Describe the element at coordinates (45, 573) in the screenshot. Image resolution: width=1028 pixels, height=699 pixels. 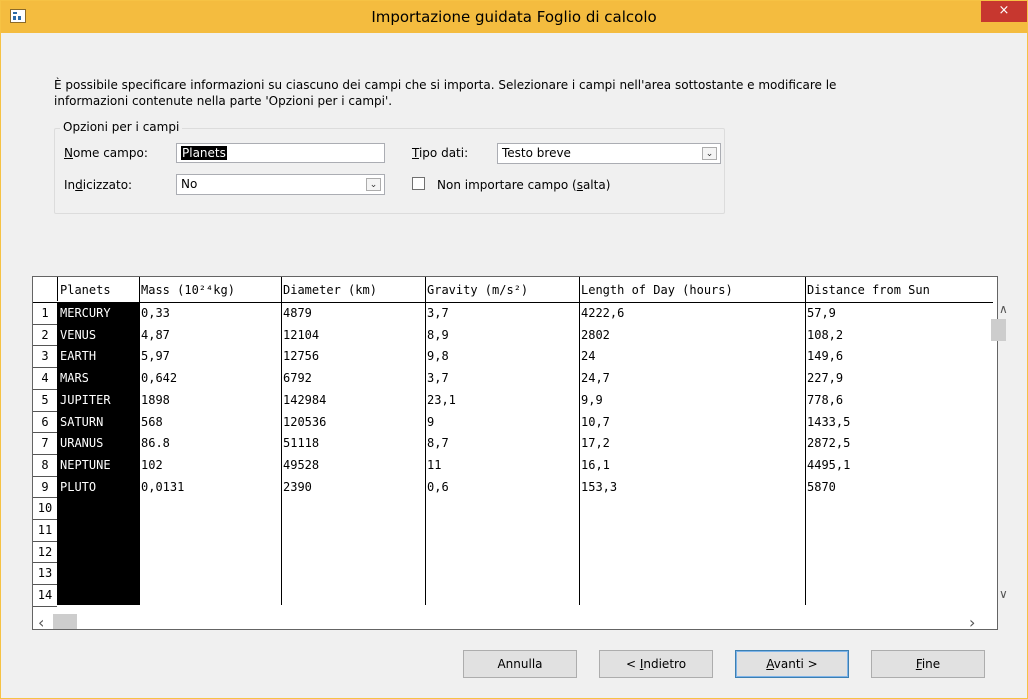
I see `row-number: 13` at that location.